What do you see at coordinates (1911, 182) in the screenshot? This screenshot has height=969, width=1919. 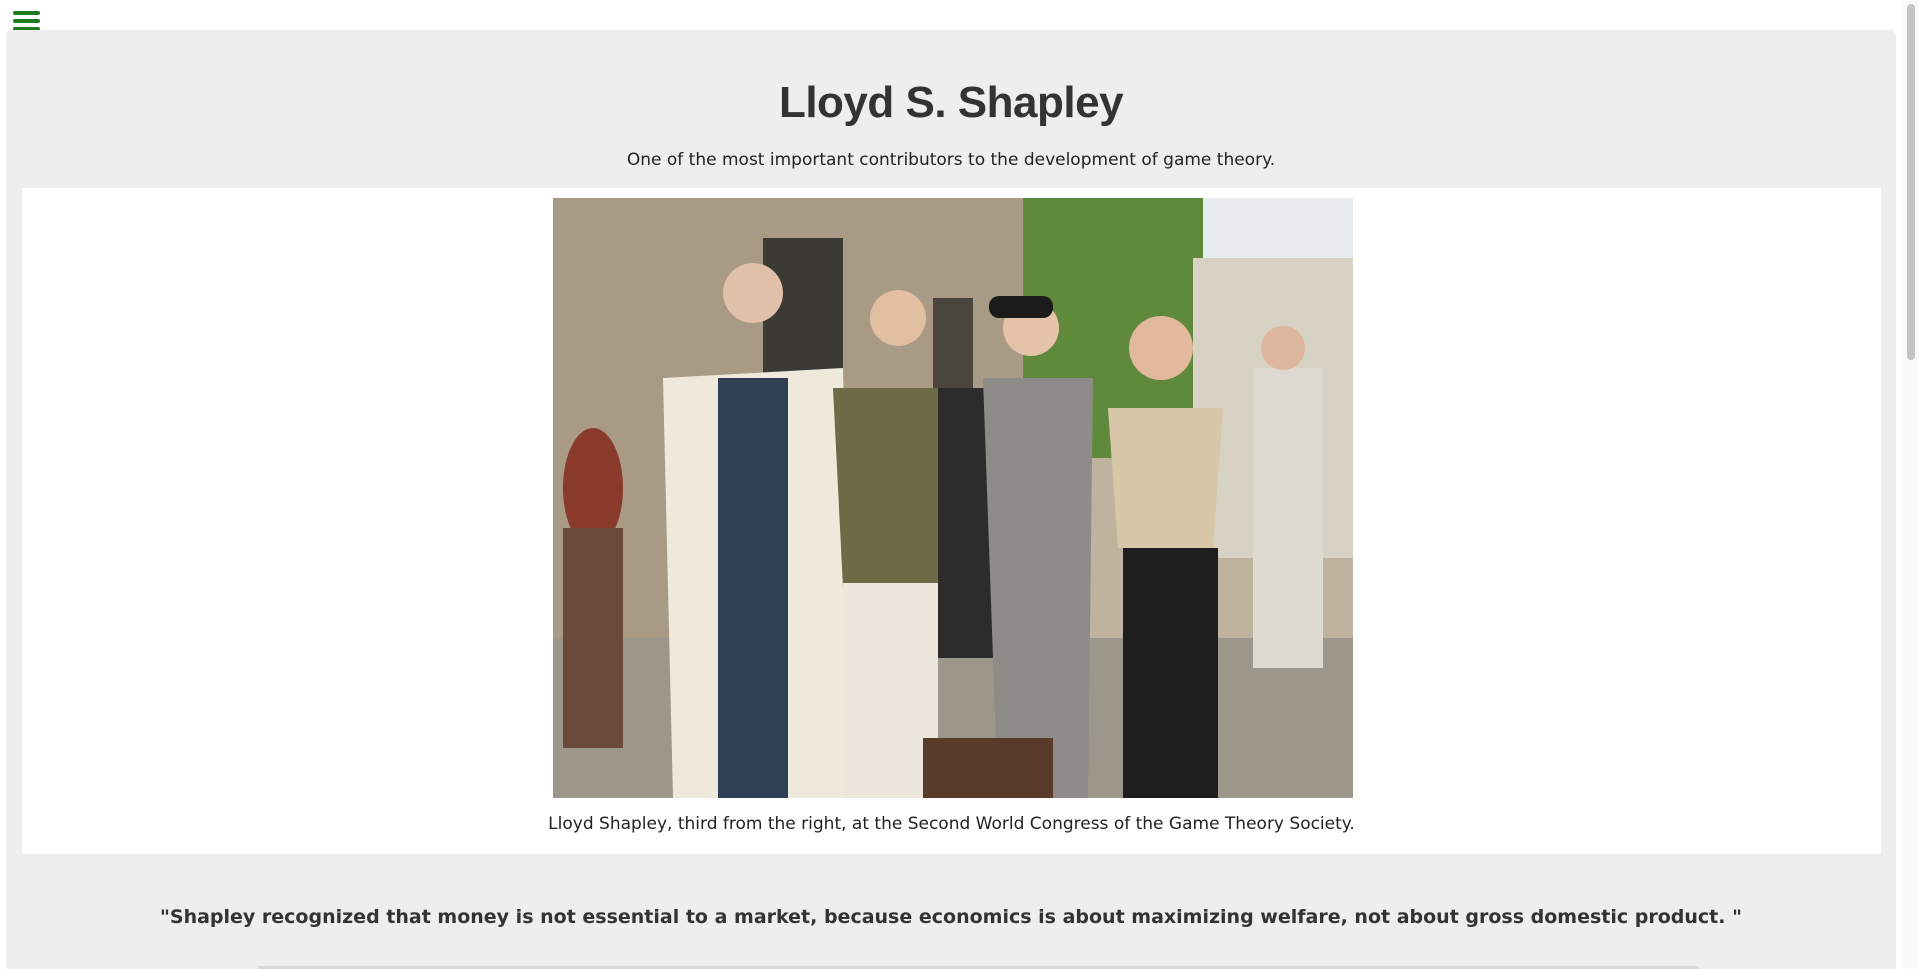 I see `scrollbar-thumb` at bounding box center [1911, 182].